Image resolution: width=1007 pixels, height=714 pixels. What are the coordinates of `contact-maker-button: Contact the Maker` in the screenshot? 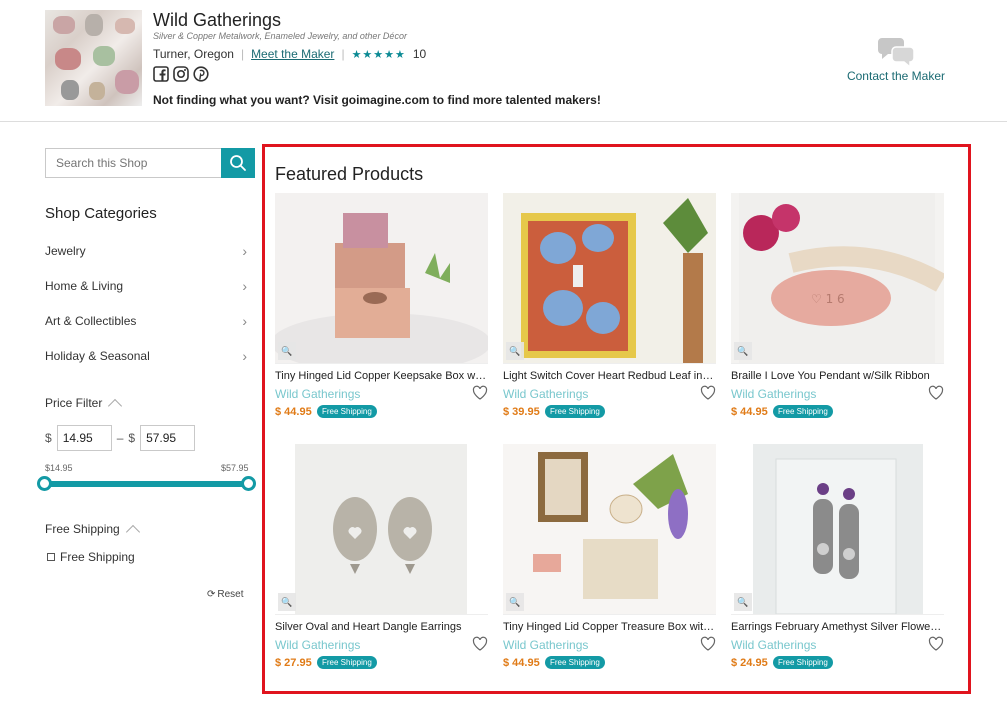 It's located at (896, 59).